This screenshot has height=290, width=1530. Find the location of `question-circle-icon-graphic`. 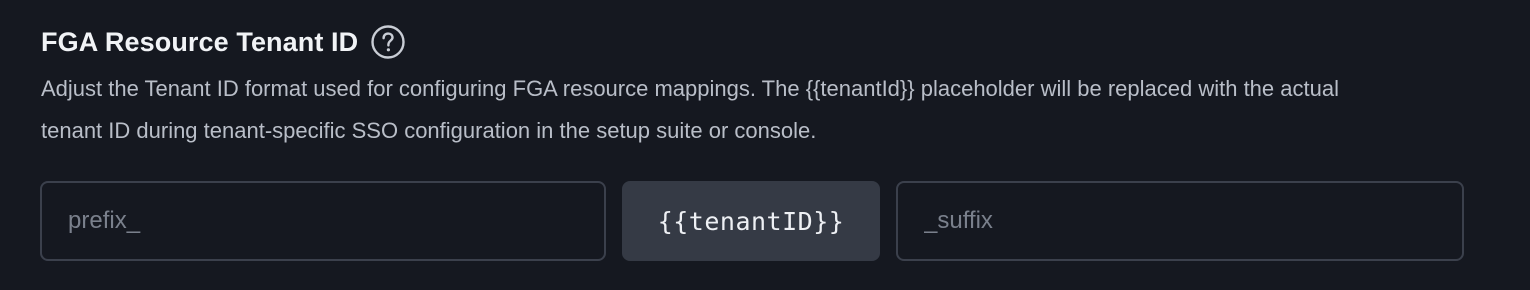

question-circle-icon-graphic is located at coordinates (388, 42).